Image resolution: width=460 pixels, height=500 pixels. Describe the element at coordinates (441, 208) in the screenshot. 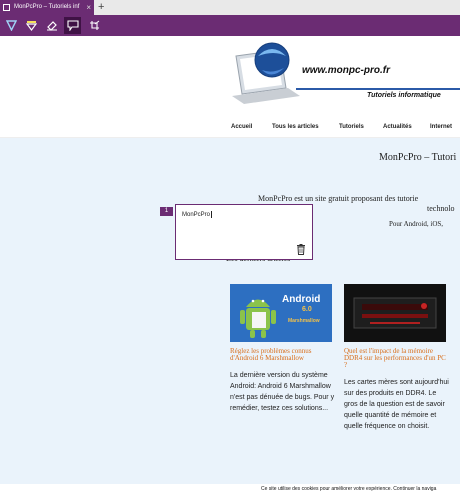

I see `intro-text-line2: technolo` at that location.